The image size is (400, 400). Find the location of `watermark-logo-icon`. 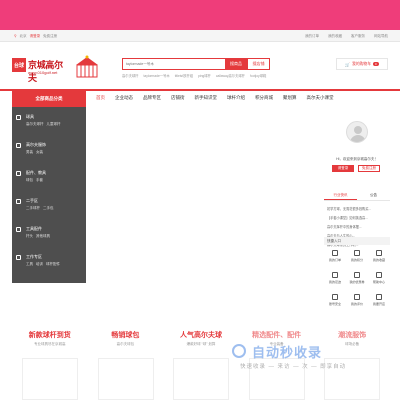

watermark-logo-icon is located at coordinates (239, 351).